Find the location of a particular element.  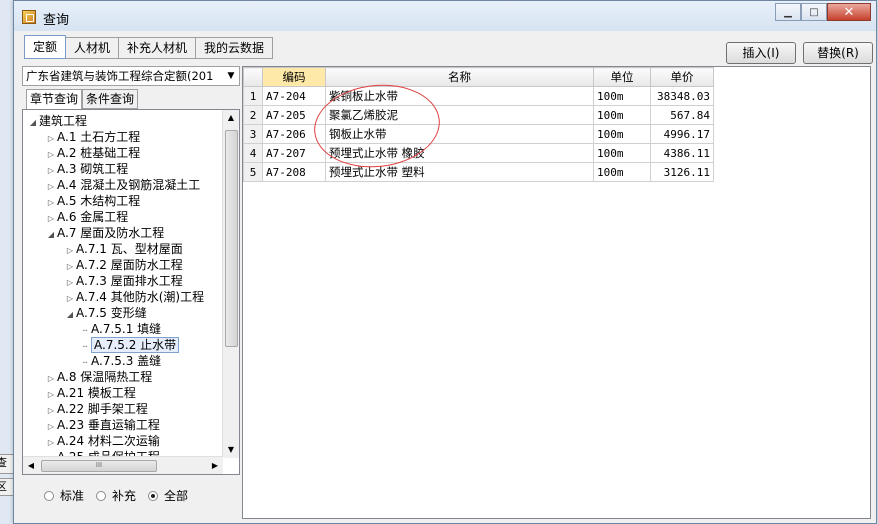

tab-condition-search: 条件查询 is located at coordinates (110, 99).